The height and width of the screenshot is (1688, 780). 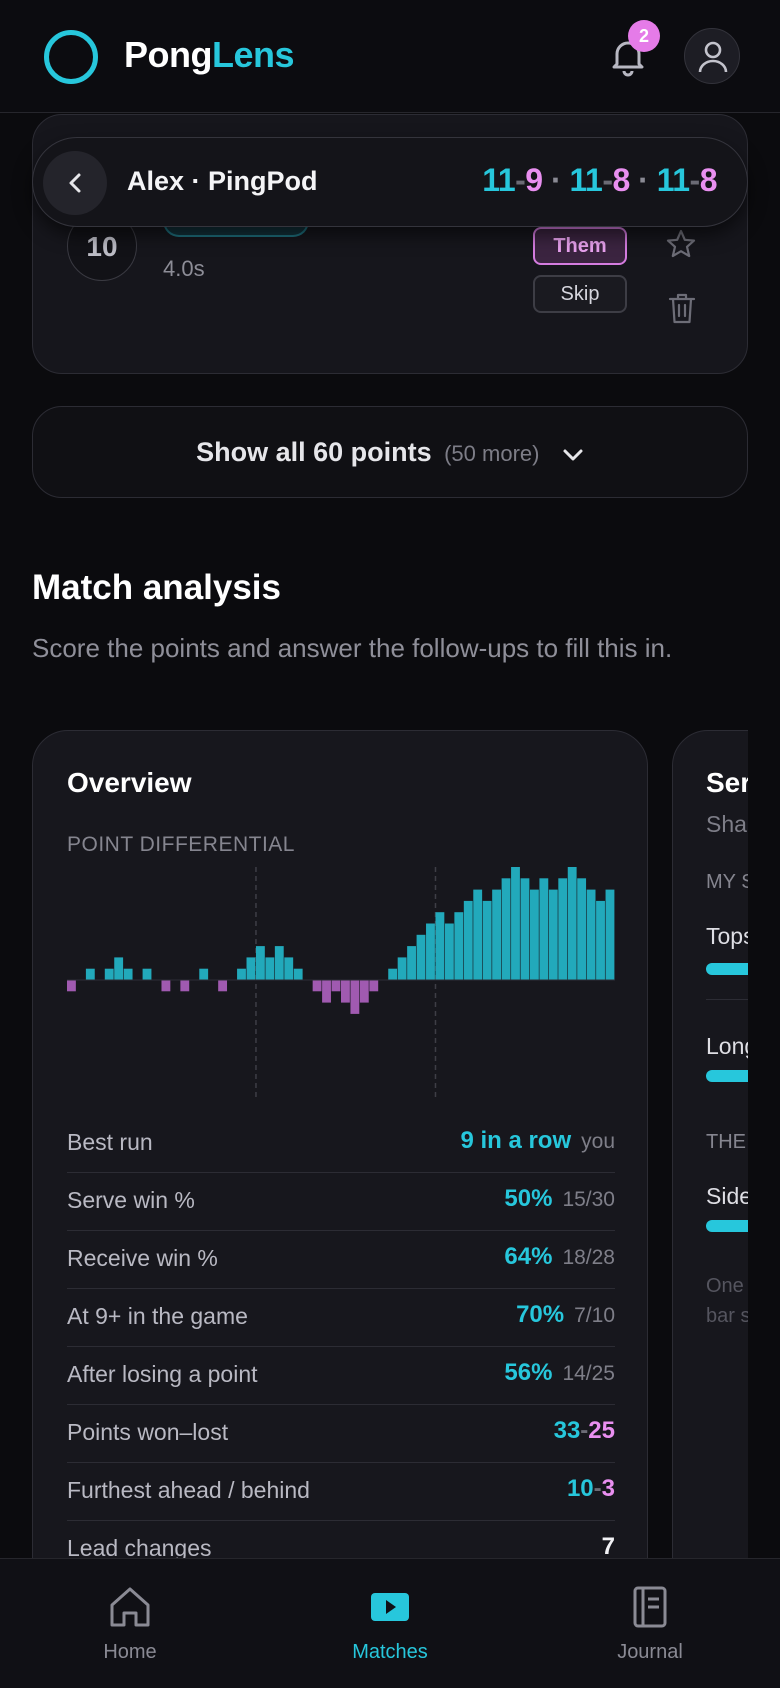 What do you see at coordinates (341, 1260) in the screenshot?
I see `stat-row-receive-win: Receive win % 64% 18/28` at bounding box center [341, 1260].